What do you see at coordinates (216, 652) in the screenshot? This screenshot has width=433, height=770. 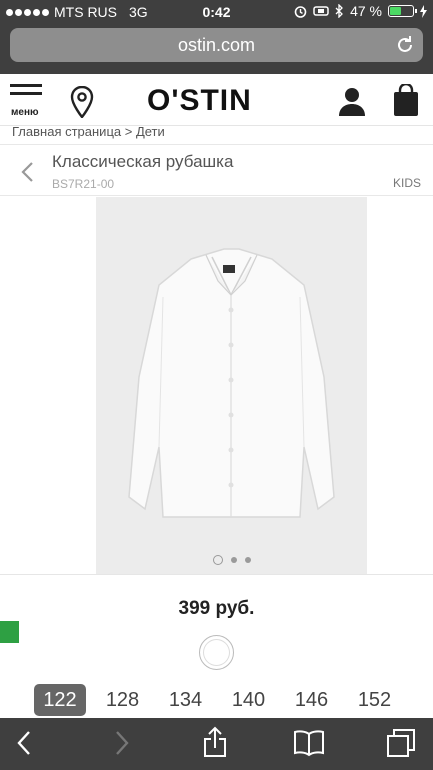 I see `color-swatch-white` at bounding box center [216, 652].